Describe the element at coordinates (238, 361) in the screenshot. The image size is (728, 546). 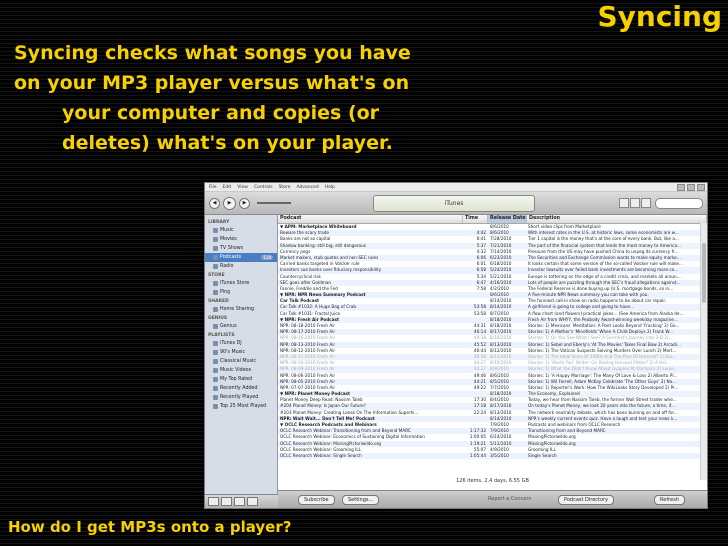
I see `sidebar-item-label: Classical Music` at that location.